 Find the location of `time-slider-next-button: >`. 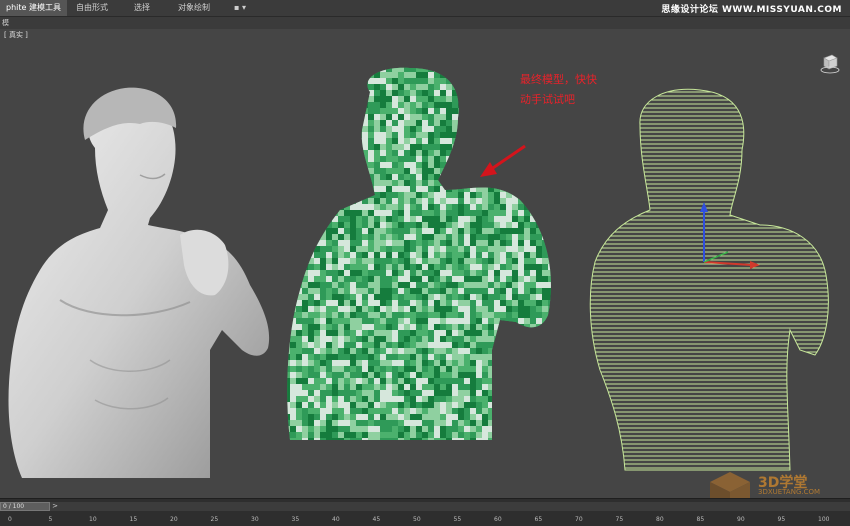

time-slider-next-button: > is located at coordinates (55, 506).